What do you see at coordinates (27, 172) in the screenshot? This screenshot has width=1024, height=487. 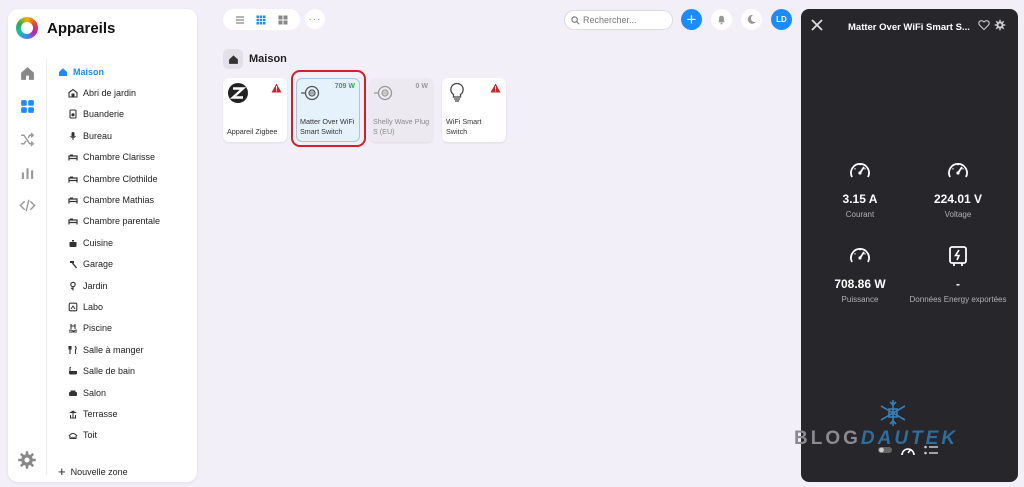 I see `insights-chart-icon` at bounding box center [27, 172].